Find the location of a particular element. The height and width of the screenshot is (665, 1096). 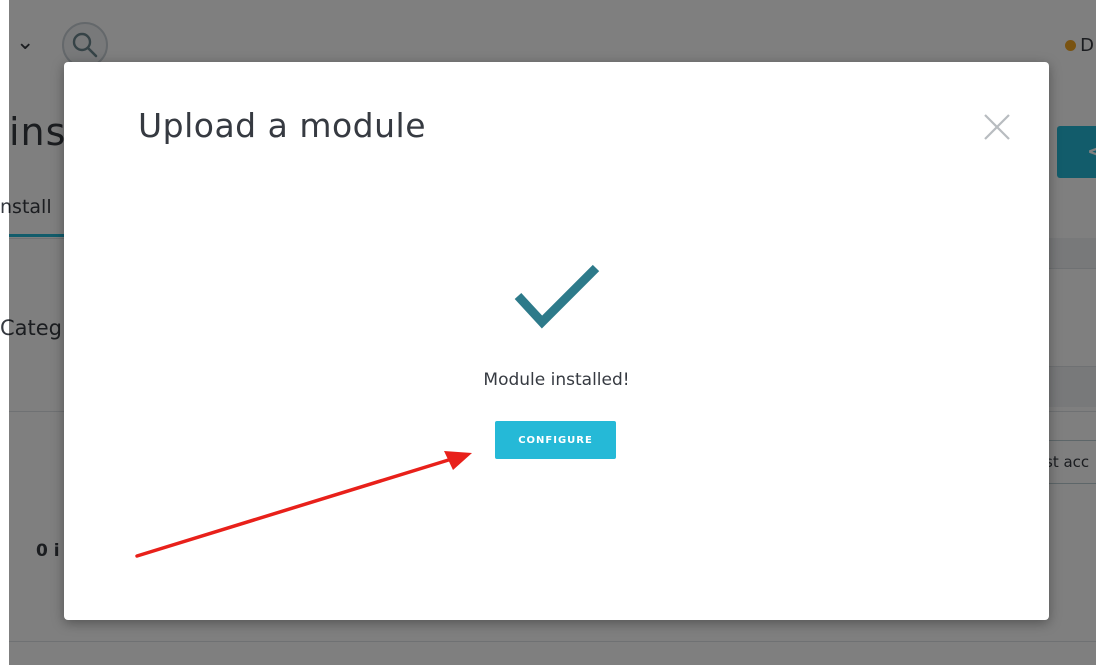

close-icon is located at coordinates (997, 127).